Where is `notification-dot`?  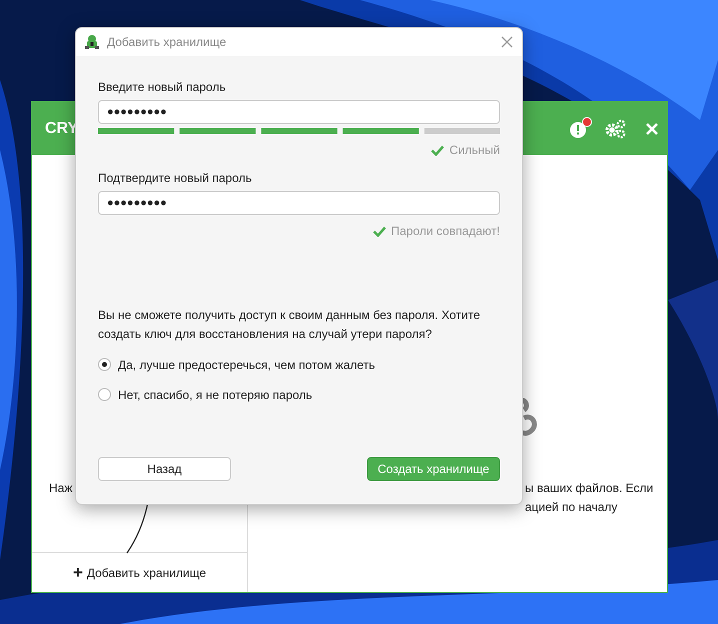 notification-dot is located at coordinates (587, 121).